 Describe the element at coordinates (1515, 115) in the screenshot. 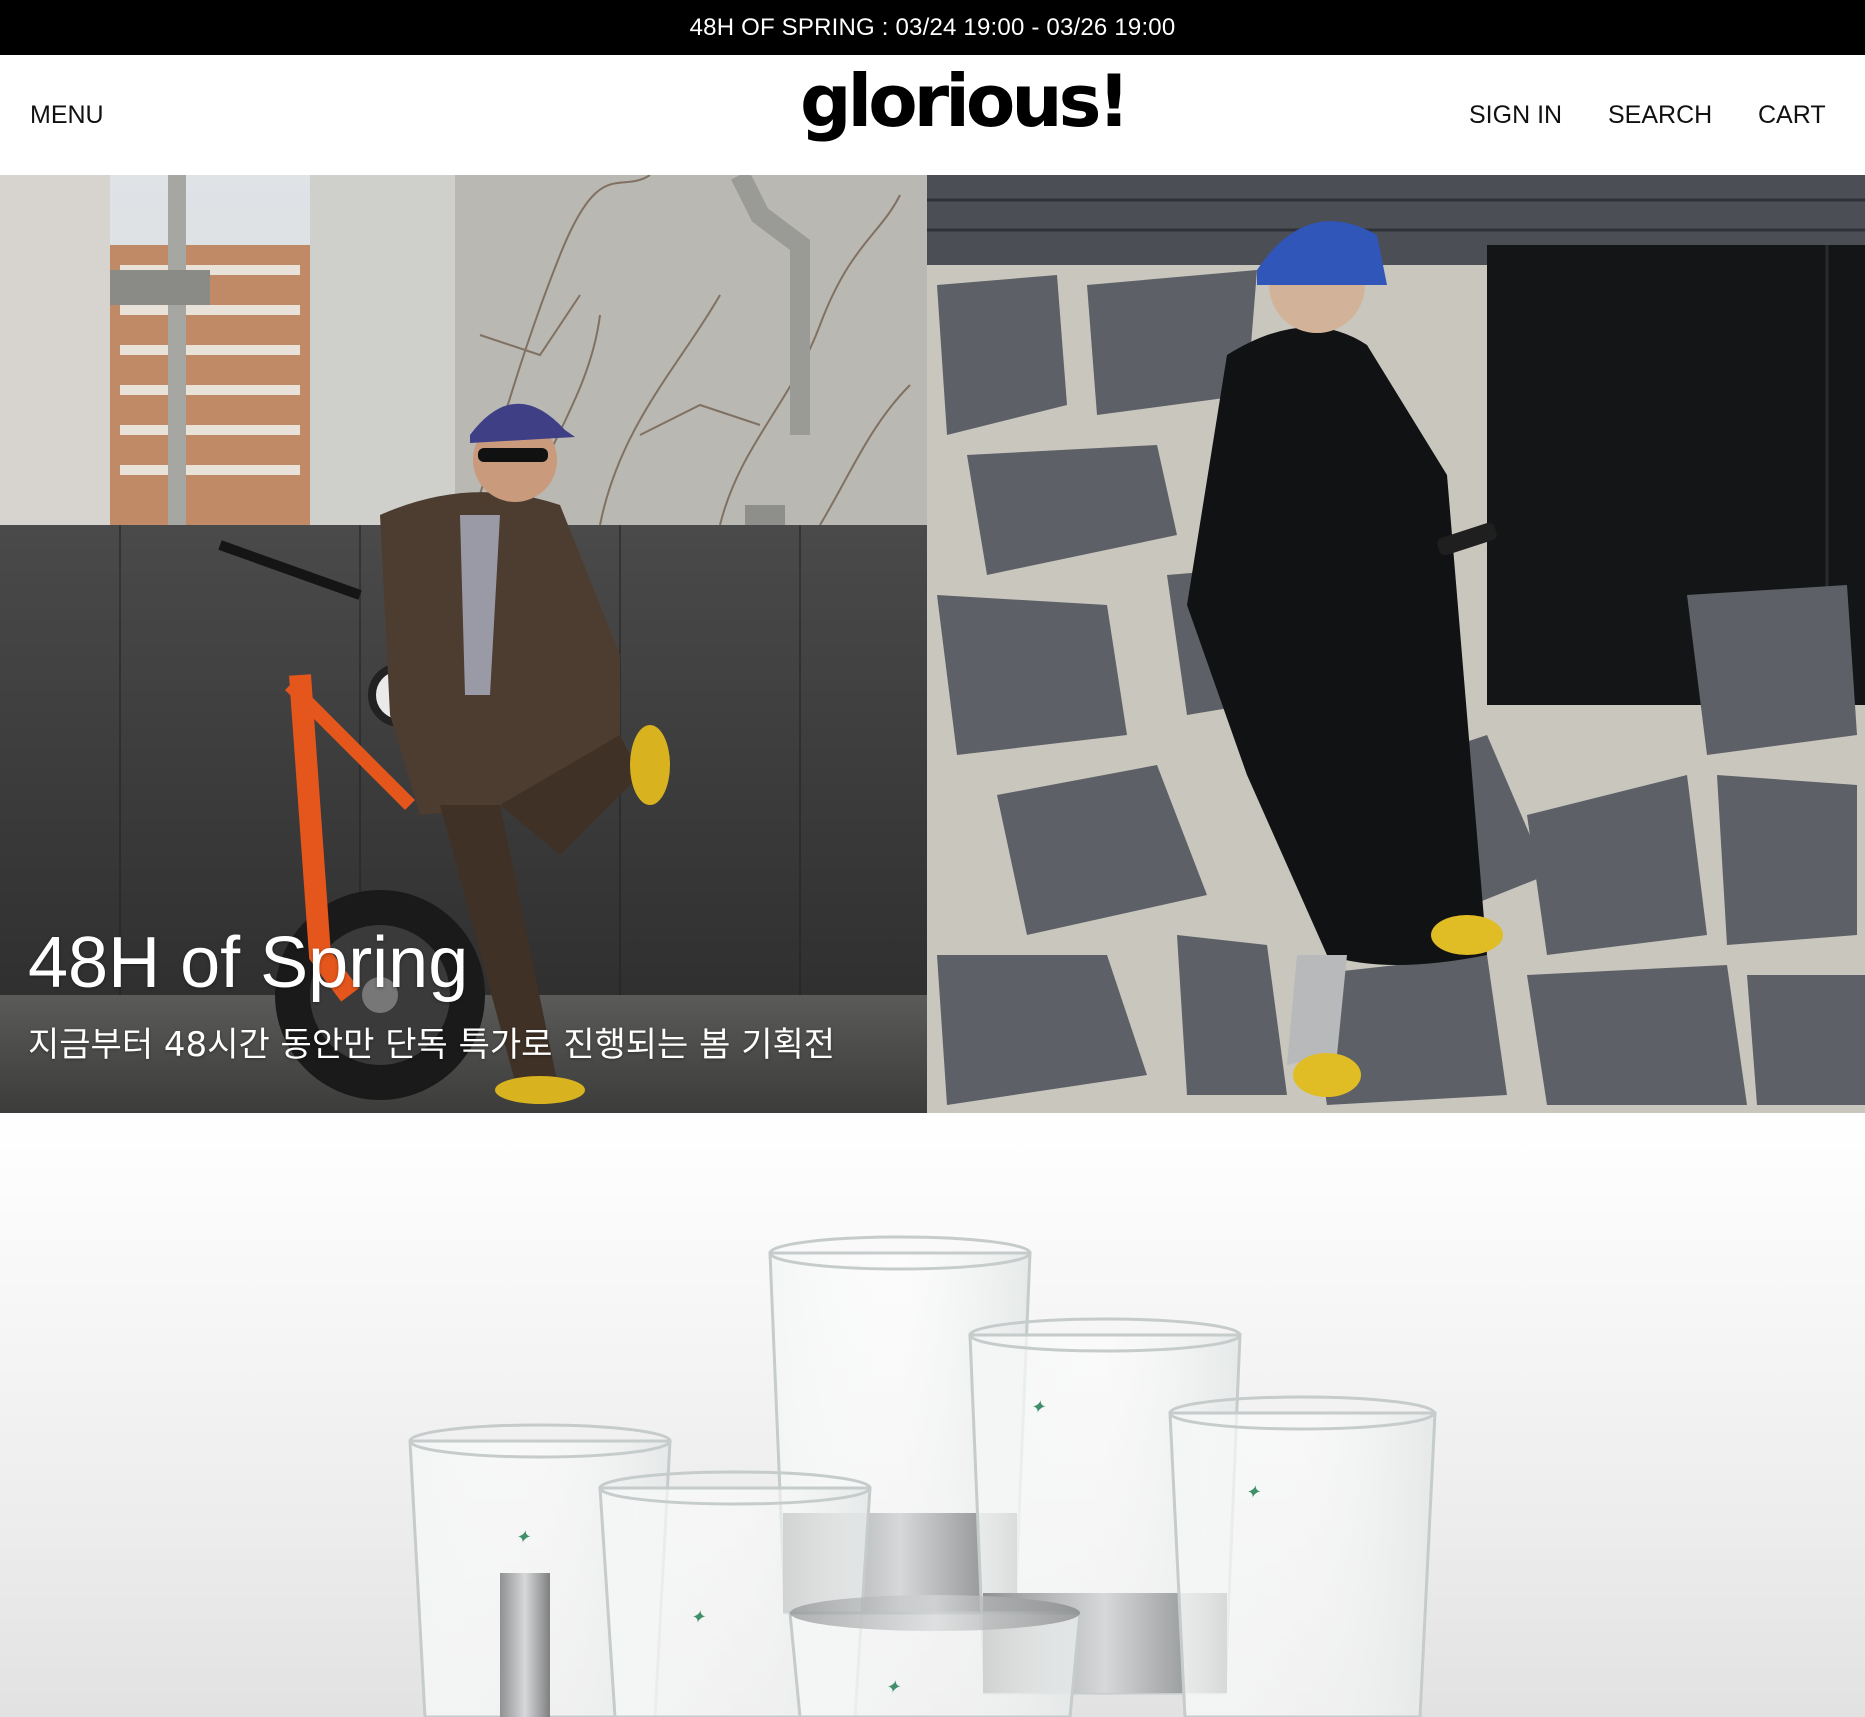

I see `sign-in-link: SIGN IN` at that location.